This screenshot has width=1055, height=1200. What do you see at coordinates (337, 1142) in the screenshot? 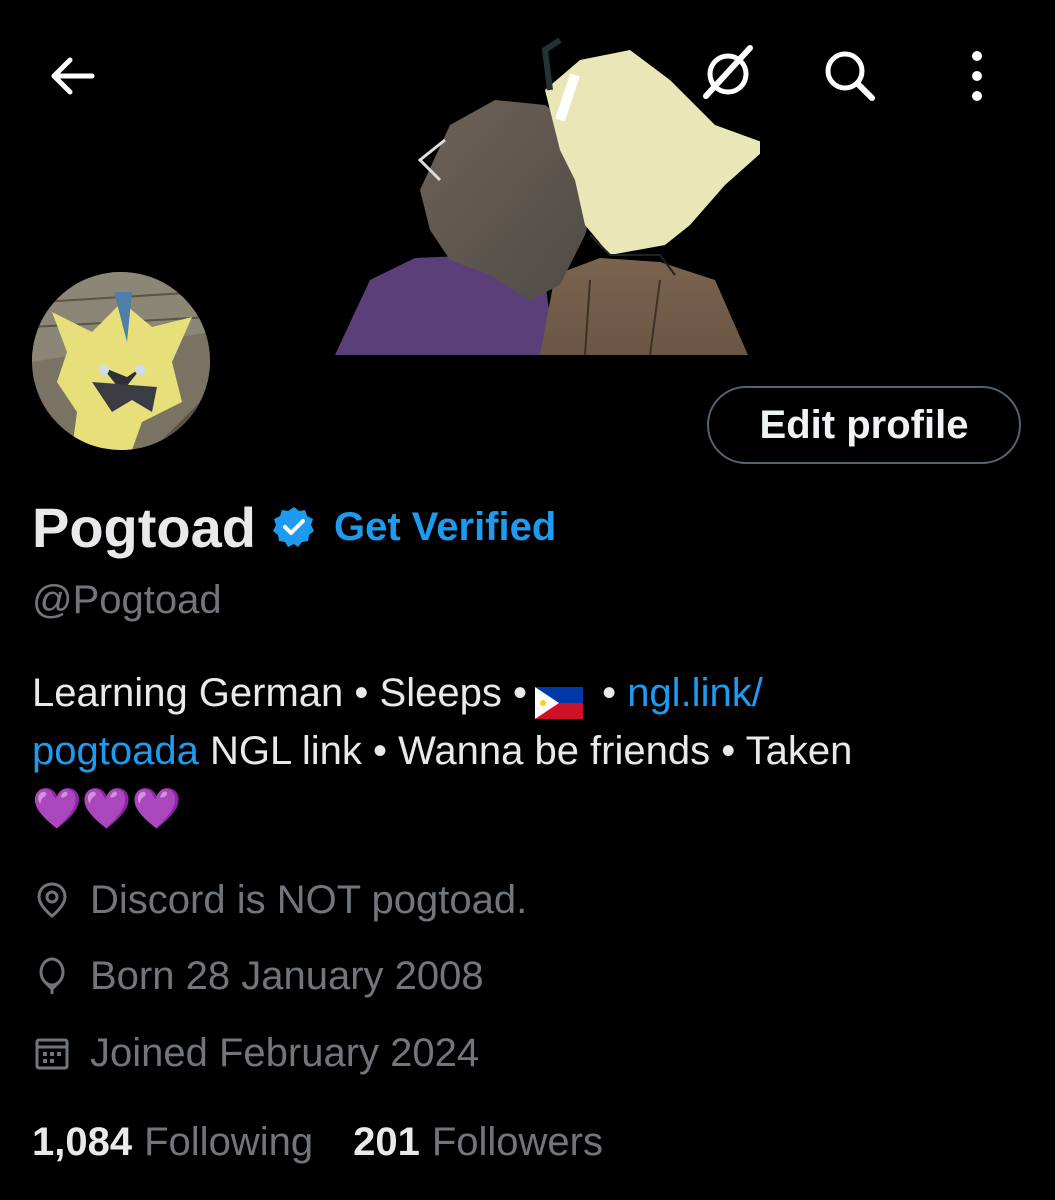
I see `follow-stats: 1,084 Following 201 Followers` at bounding box center [337, 1142].